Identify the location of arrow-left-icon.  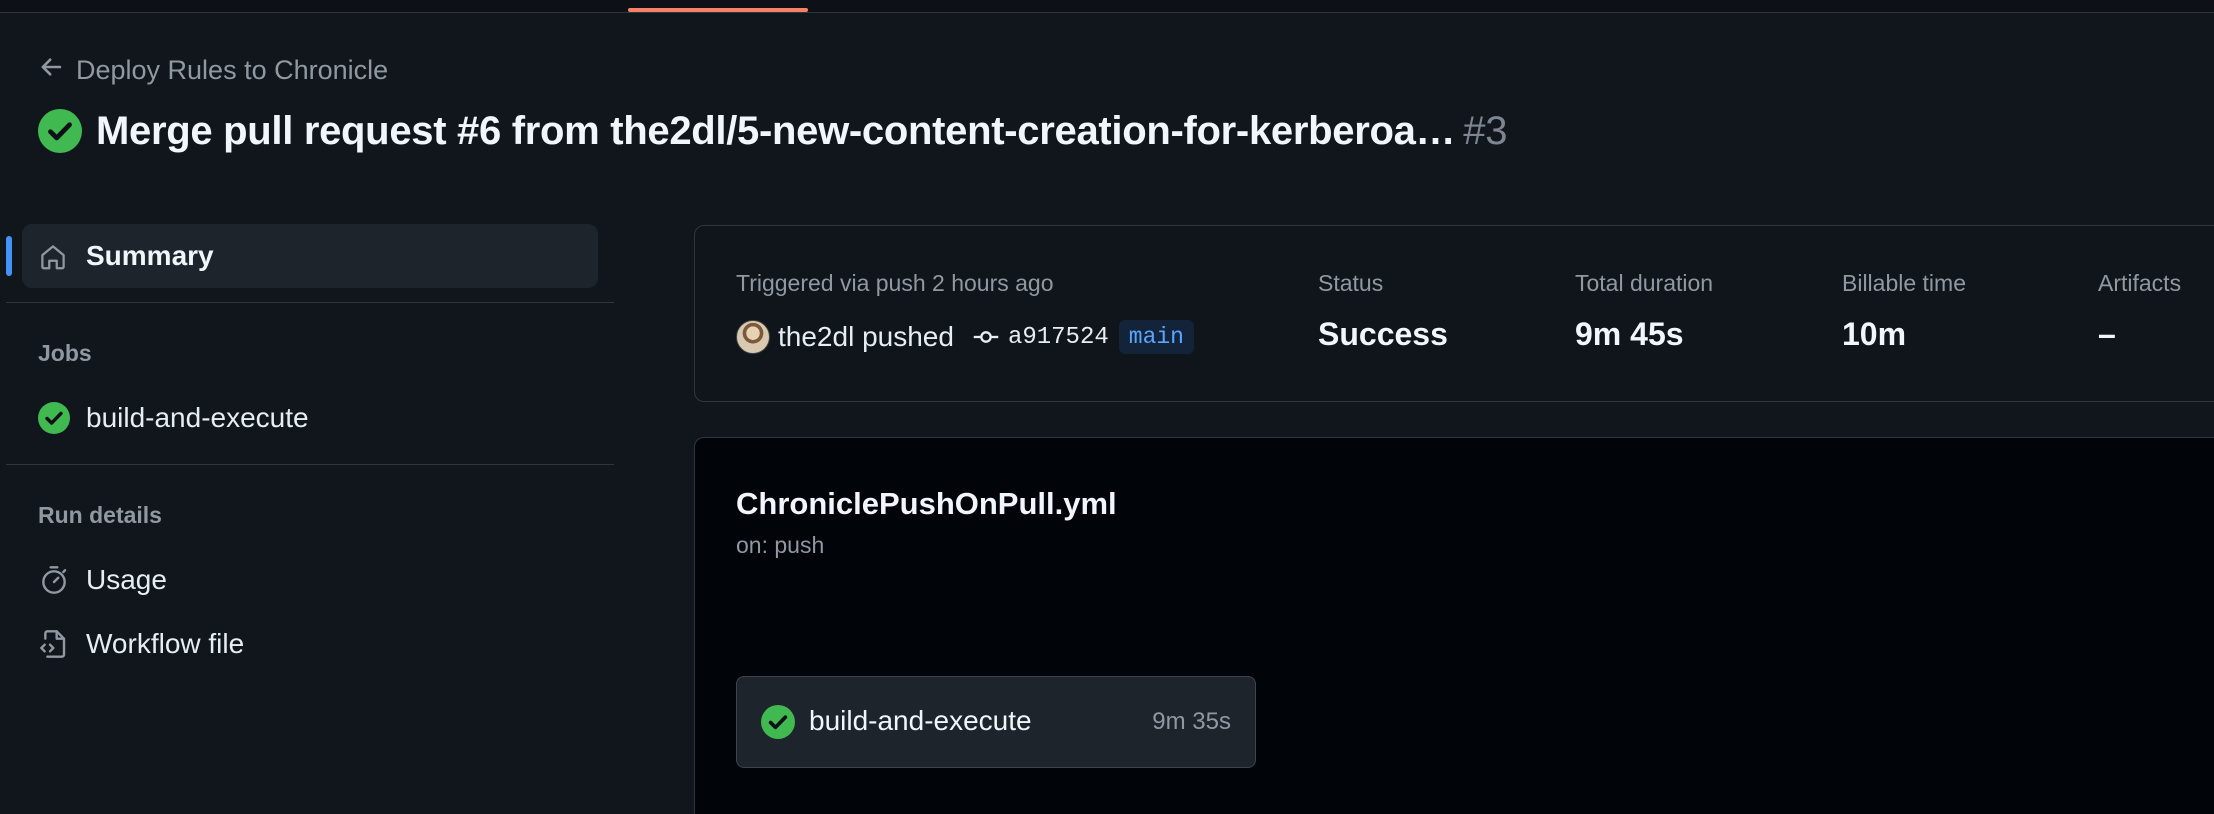
(51, 70).